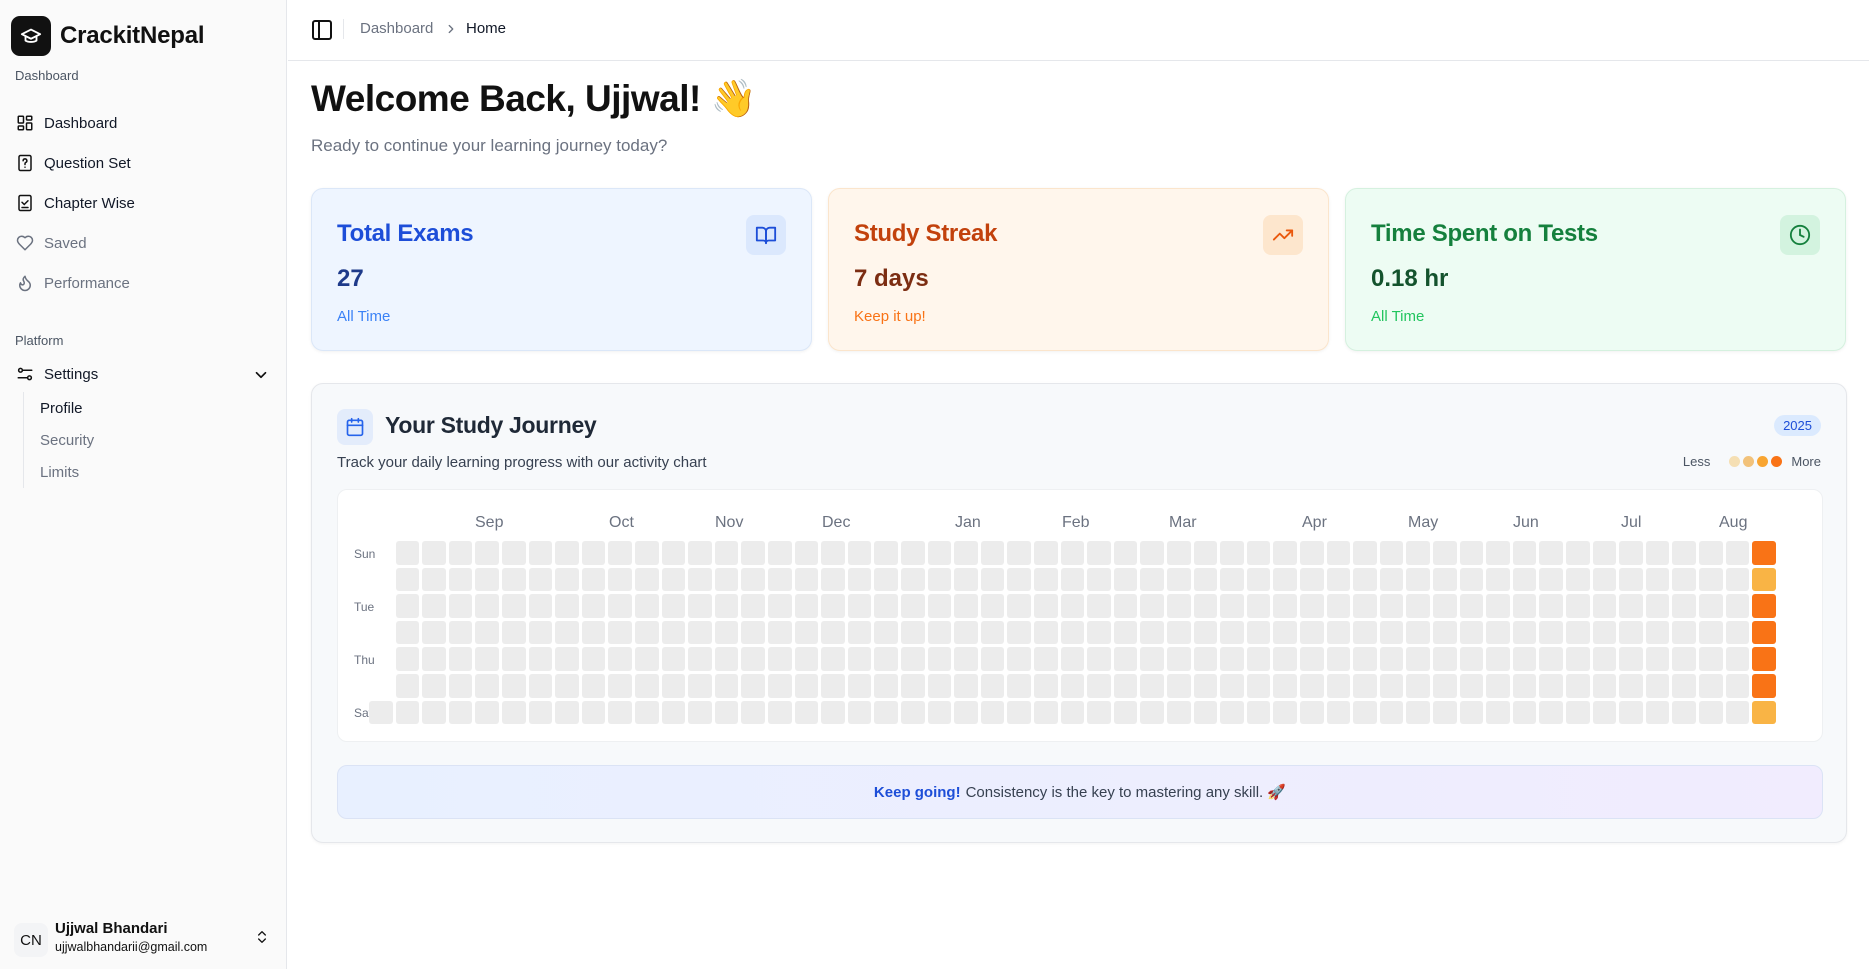  Describe the element at coordinates (396, 28) in the screenshot. I see `breadcrumb-dashboard: Dashboard` at that location.